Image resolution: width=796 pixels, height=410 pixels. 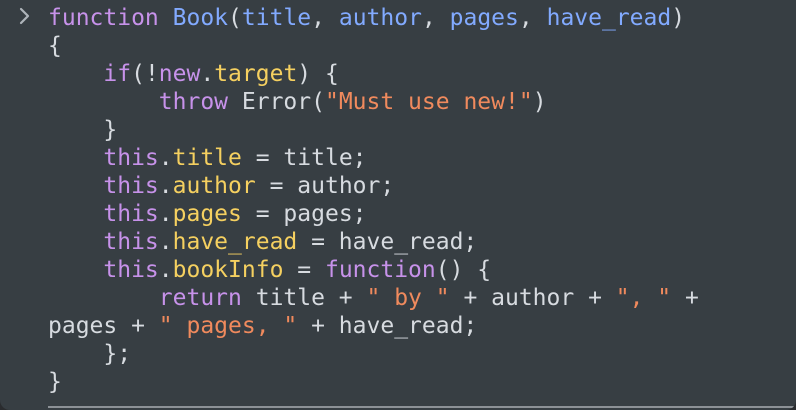 I want to click on code-line: };, so click(x=373, y=354).